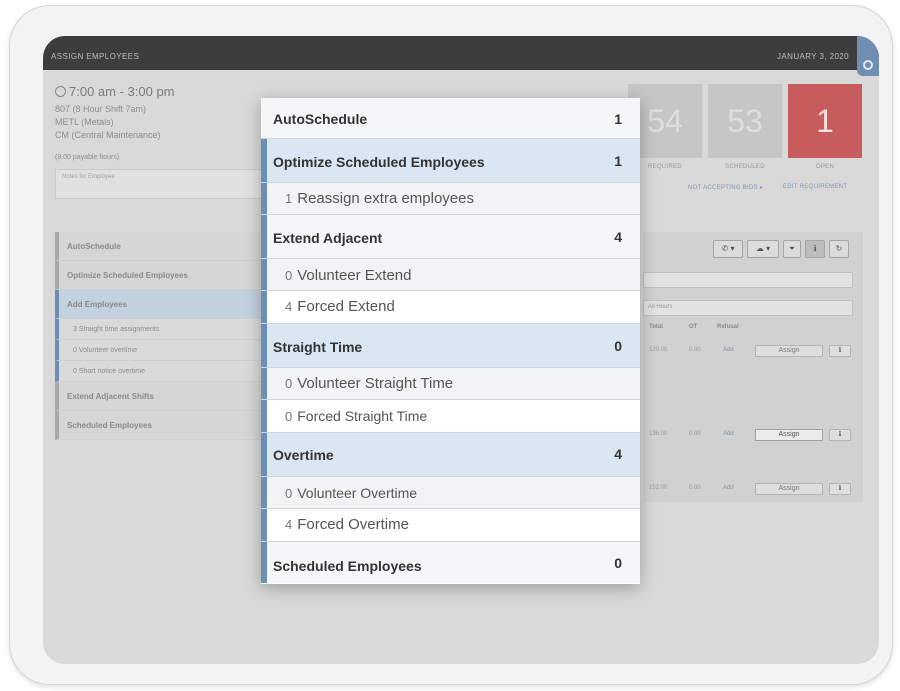 The width and height of the screenshot is (900, 691). I want to click on info-toggle-icon: ℹ, so click(815, 249).